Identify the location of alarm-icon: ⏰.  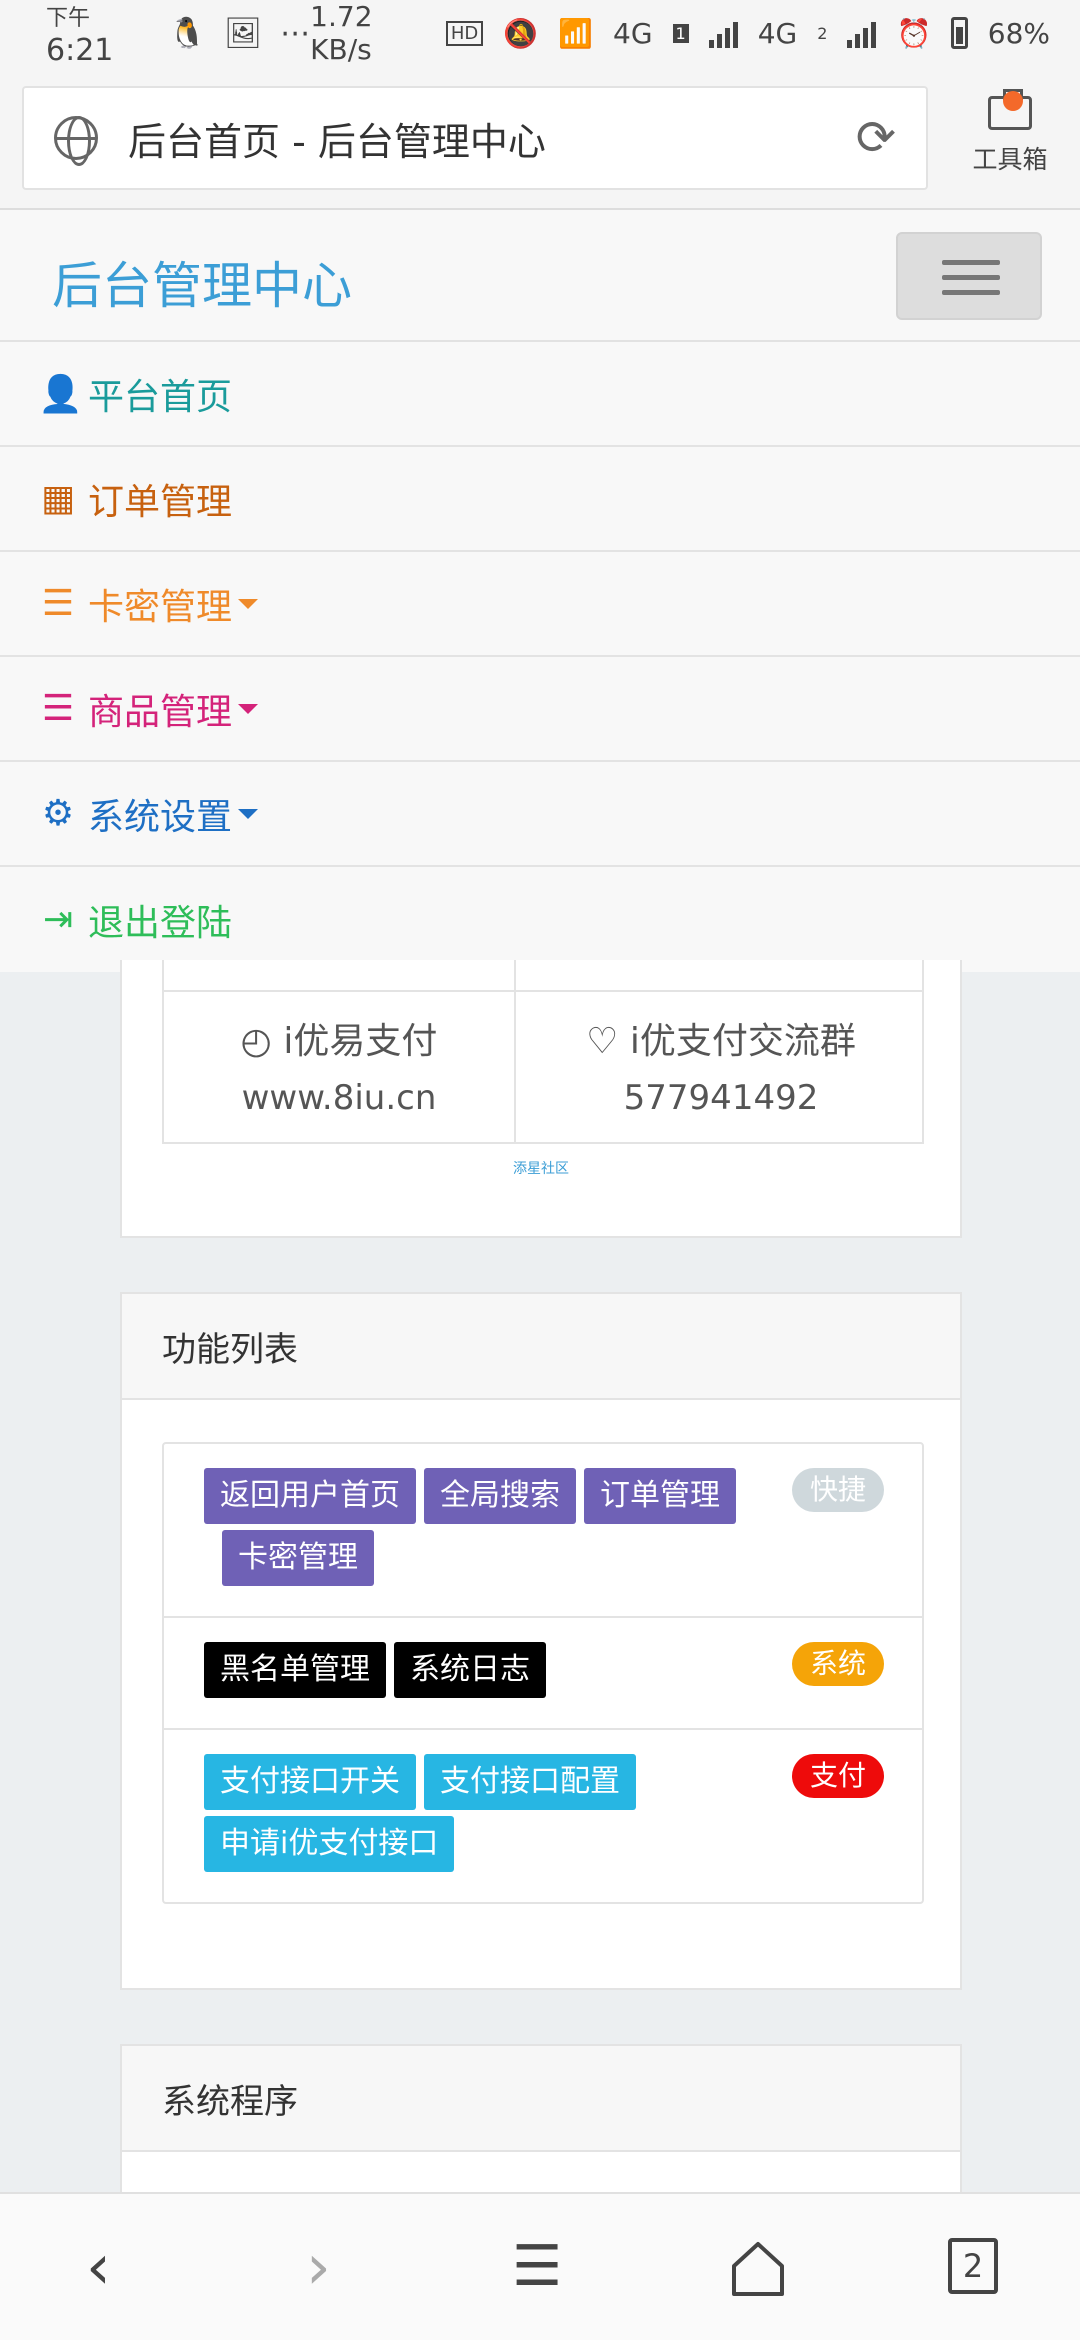
(914, 33).